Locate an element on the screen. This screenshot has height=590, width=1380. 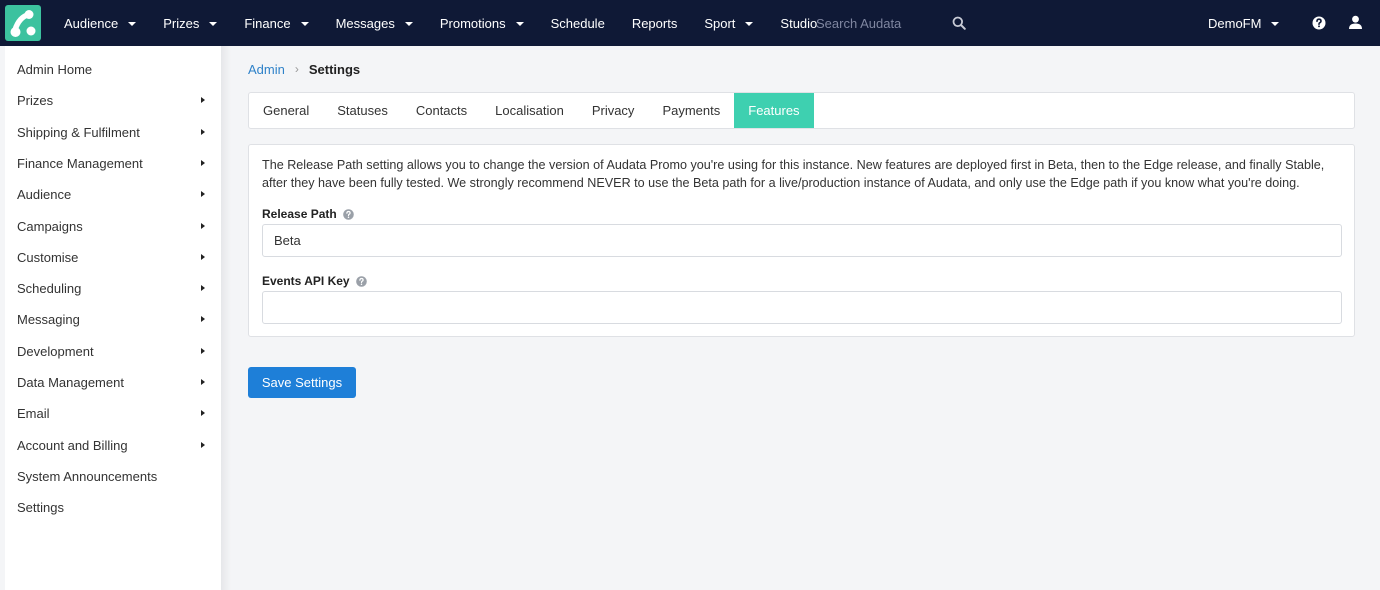
nav-item-promotions: Promotions is located at coordinates (482, 23).